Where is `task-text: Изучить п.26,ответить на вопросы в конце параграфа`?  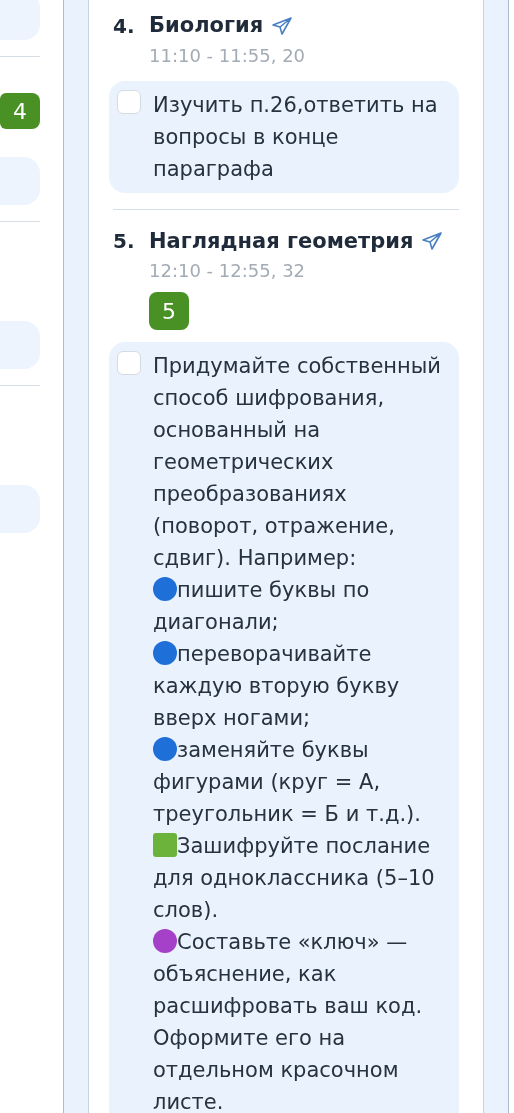
task-text: Изучить п.26,ответить на вопросы в конце параграфа is located at coordinates (295, 136).